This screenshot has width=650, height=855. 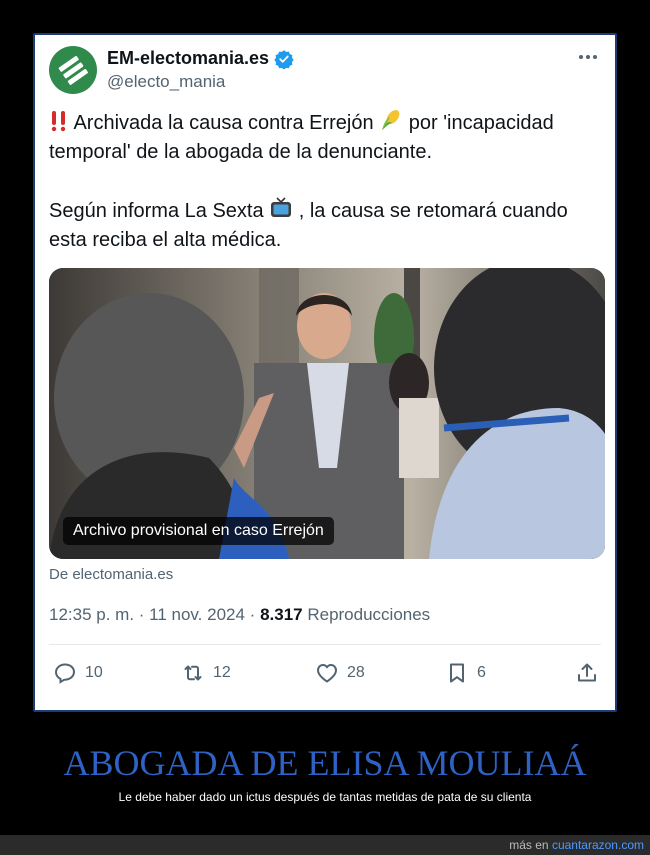 What do you see at coordinates (281, 207) in the screenshot?
I see `tv-icon` at bounding box center [281, 207].